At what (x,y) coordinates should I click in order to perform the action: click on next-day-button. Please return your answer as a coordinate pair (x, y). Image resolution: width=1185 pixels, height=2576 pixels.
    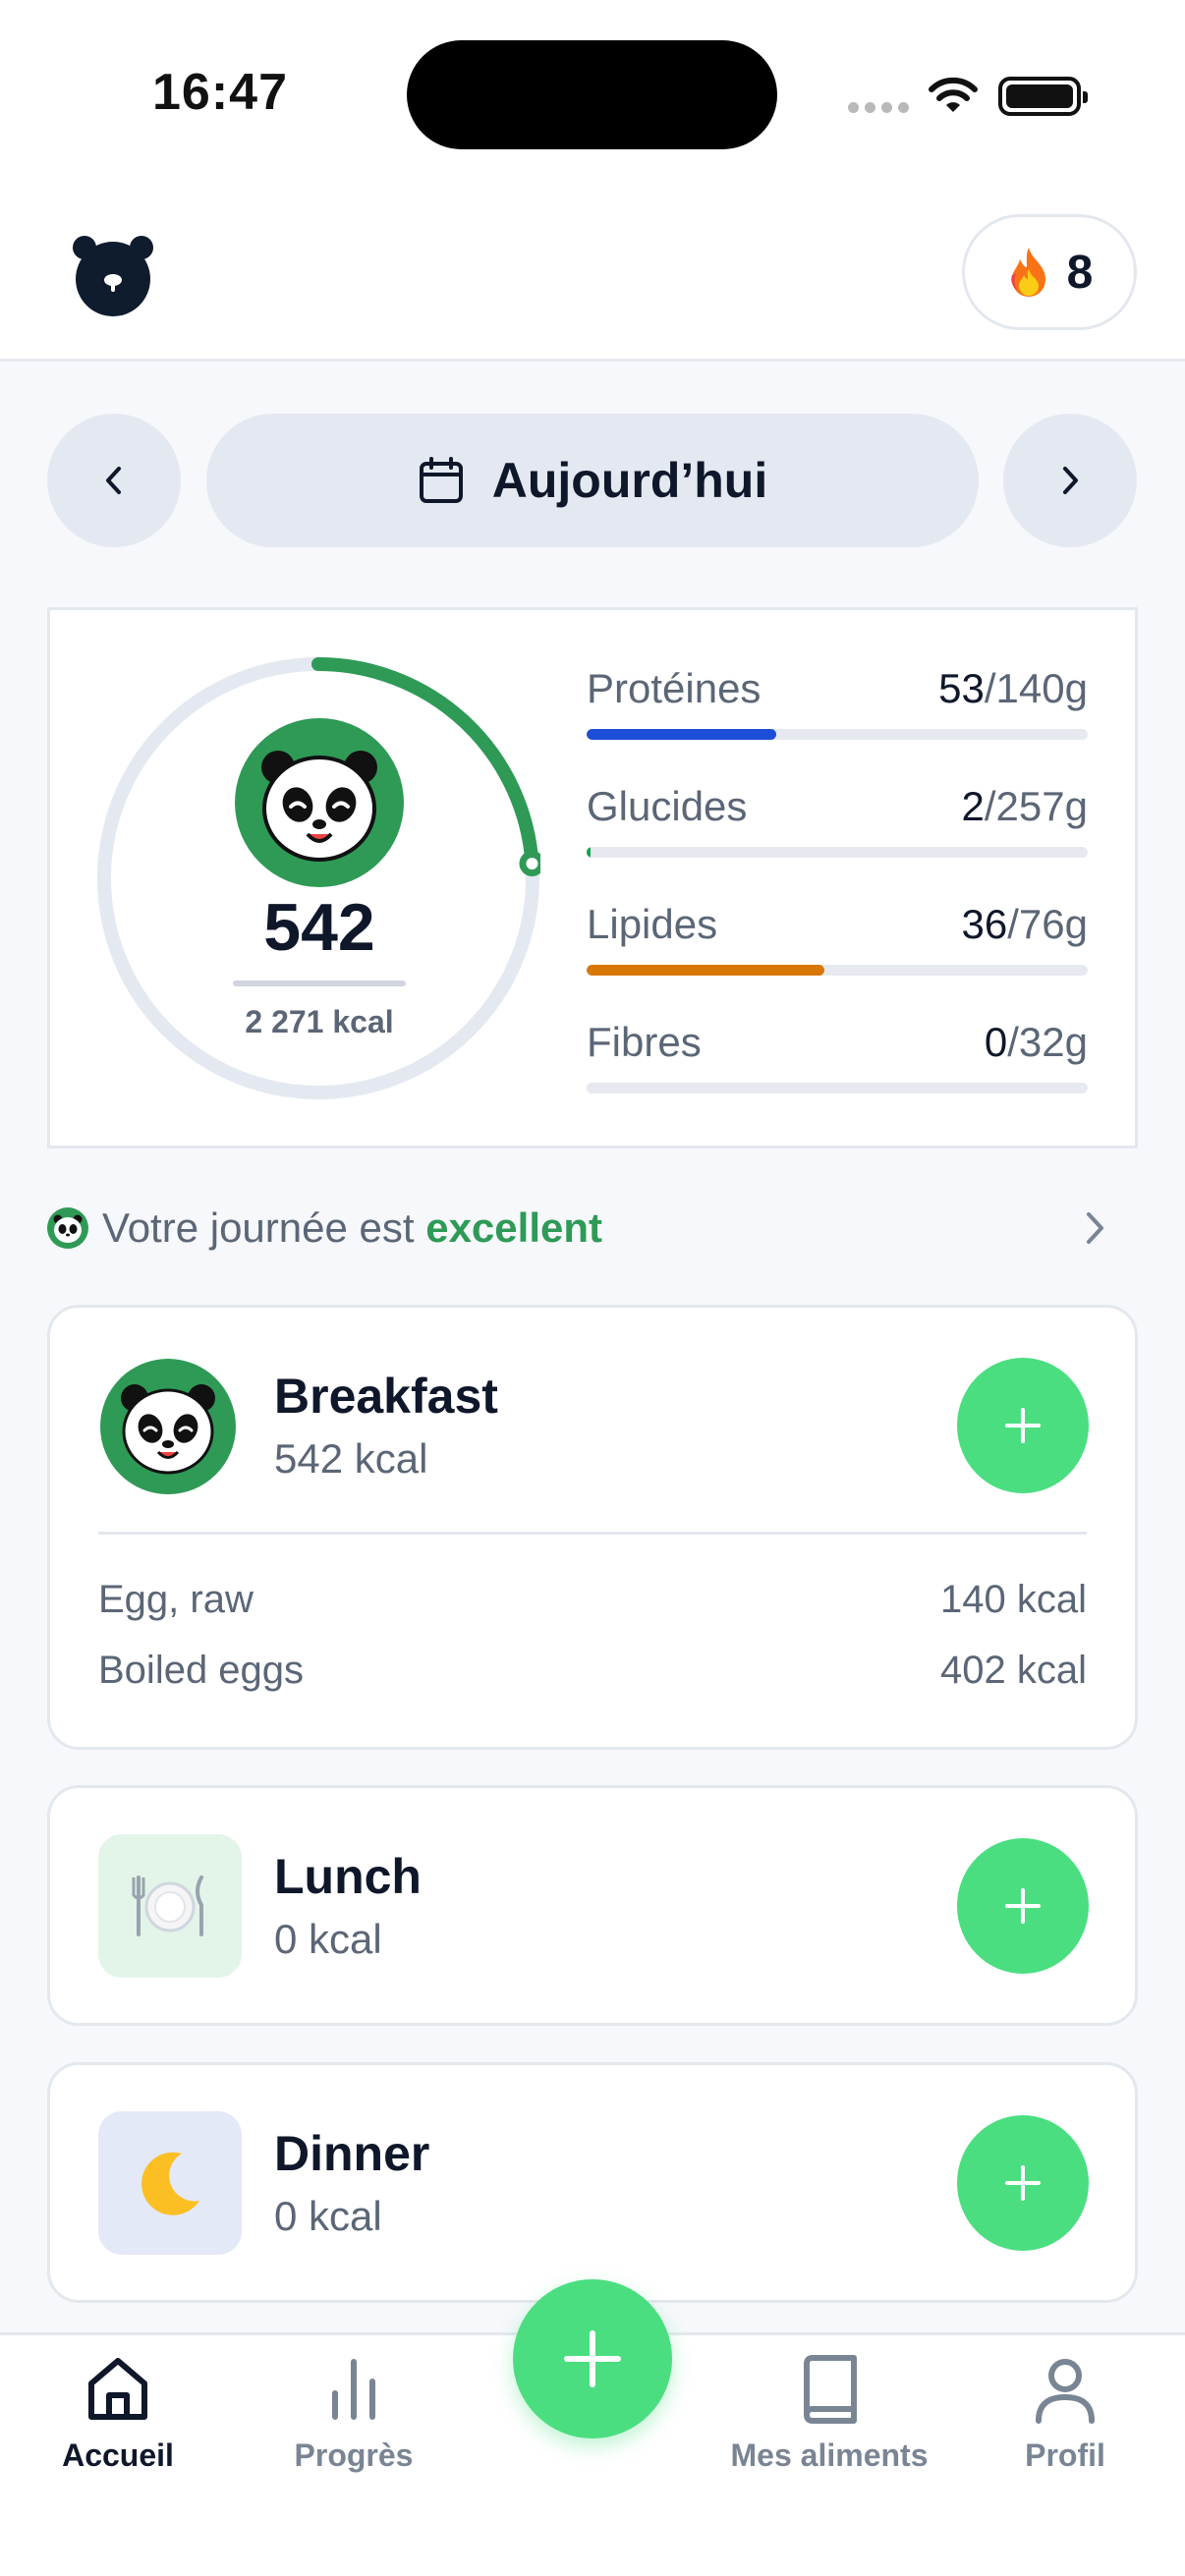
    Looking at the image, I should click on (1070, 480).